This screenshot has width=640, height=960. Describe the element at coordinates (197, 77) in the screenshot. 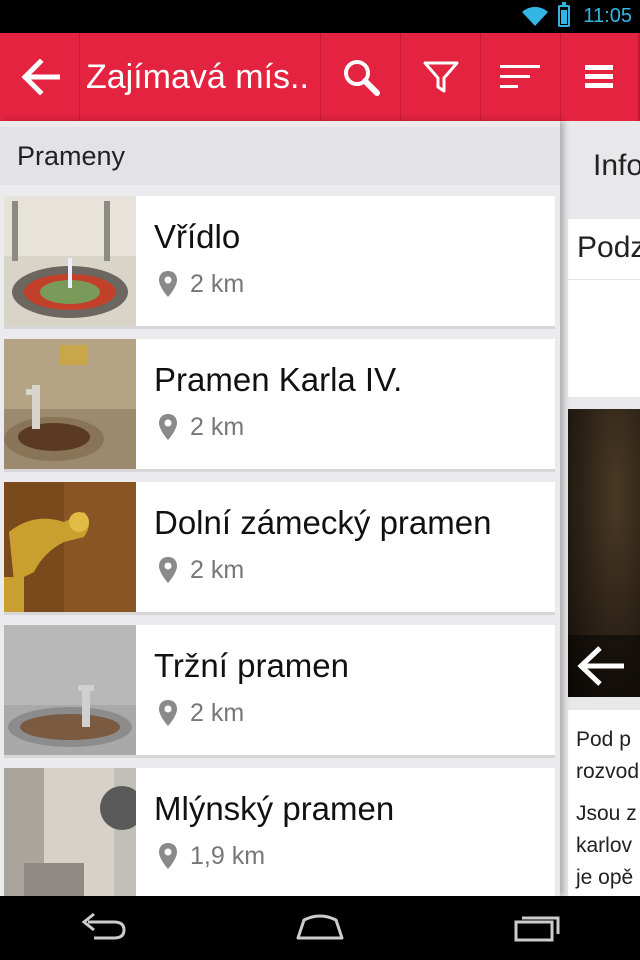

I see `page-title: Zajímavá mís..` at that location.